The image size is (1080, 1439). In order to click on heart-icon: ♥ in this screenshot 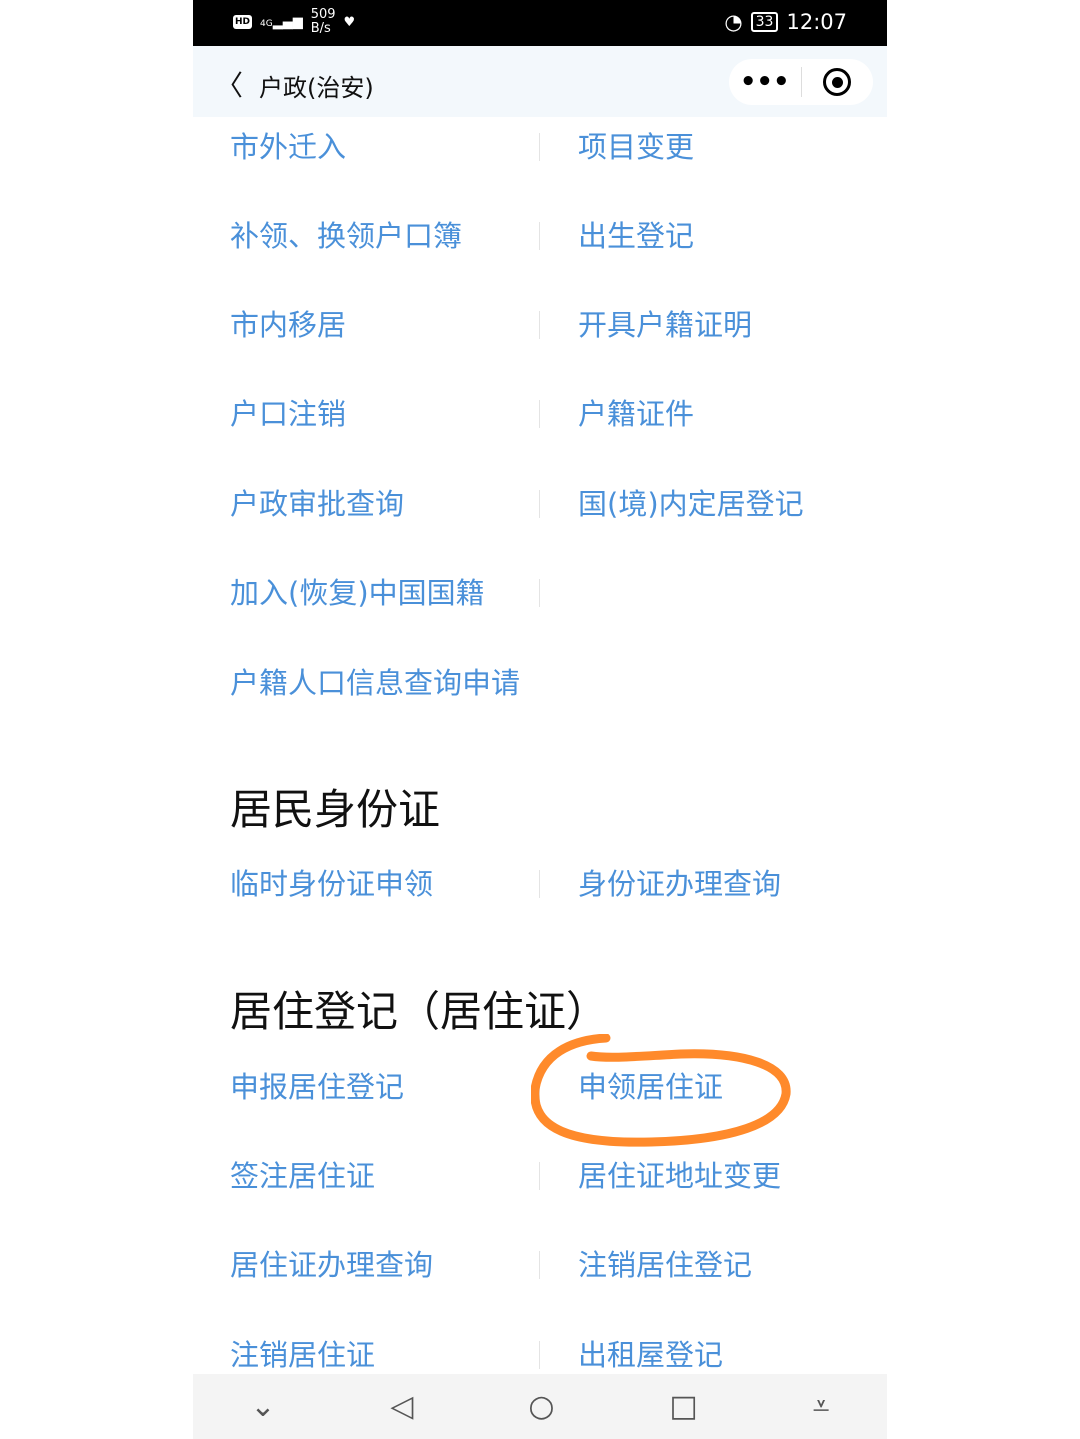, I will do `click(349, 22)`.